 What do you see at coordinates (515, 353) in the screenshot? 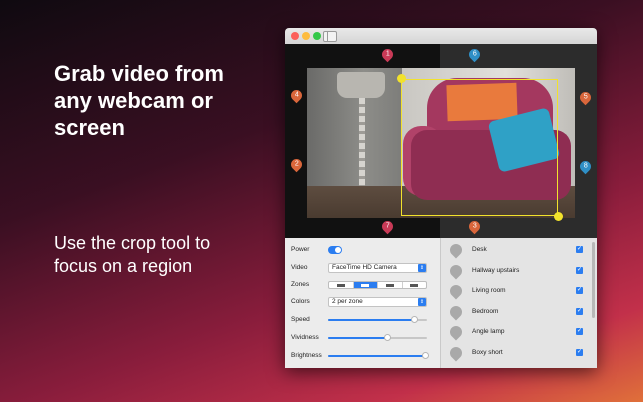
I see `zone-list-item: Boxy short ✓` at bounding box center [515, 353].